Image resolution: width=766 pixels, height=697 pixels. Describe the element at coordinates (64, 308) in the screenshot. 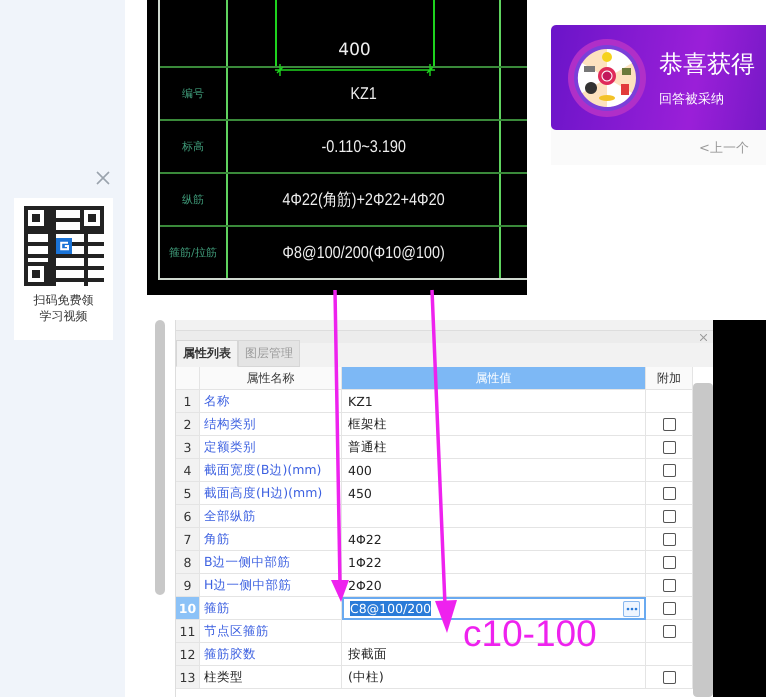

I see `qr-caption: 扫码免费领 学习视频` at that location.